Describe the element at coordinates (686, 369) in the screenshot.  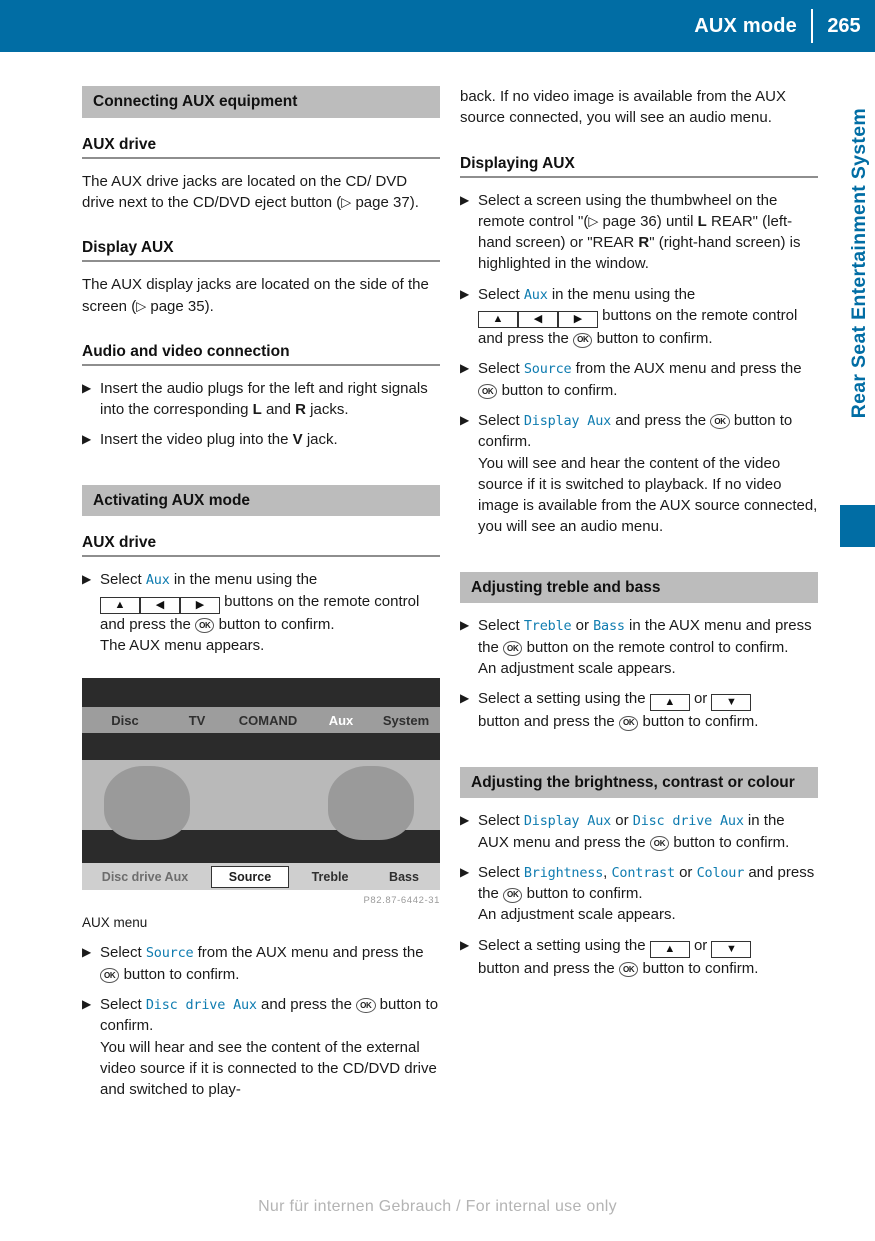
I see `step-text: from the AUX menu and press the` at that location.